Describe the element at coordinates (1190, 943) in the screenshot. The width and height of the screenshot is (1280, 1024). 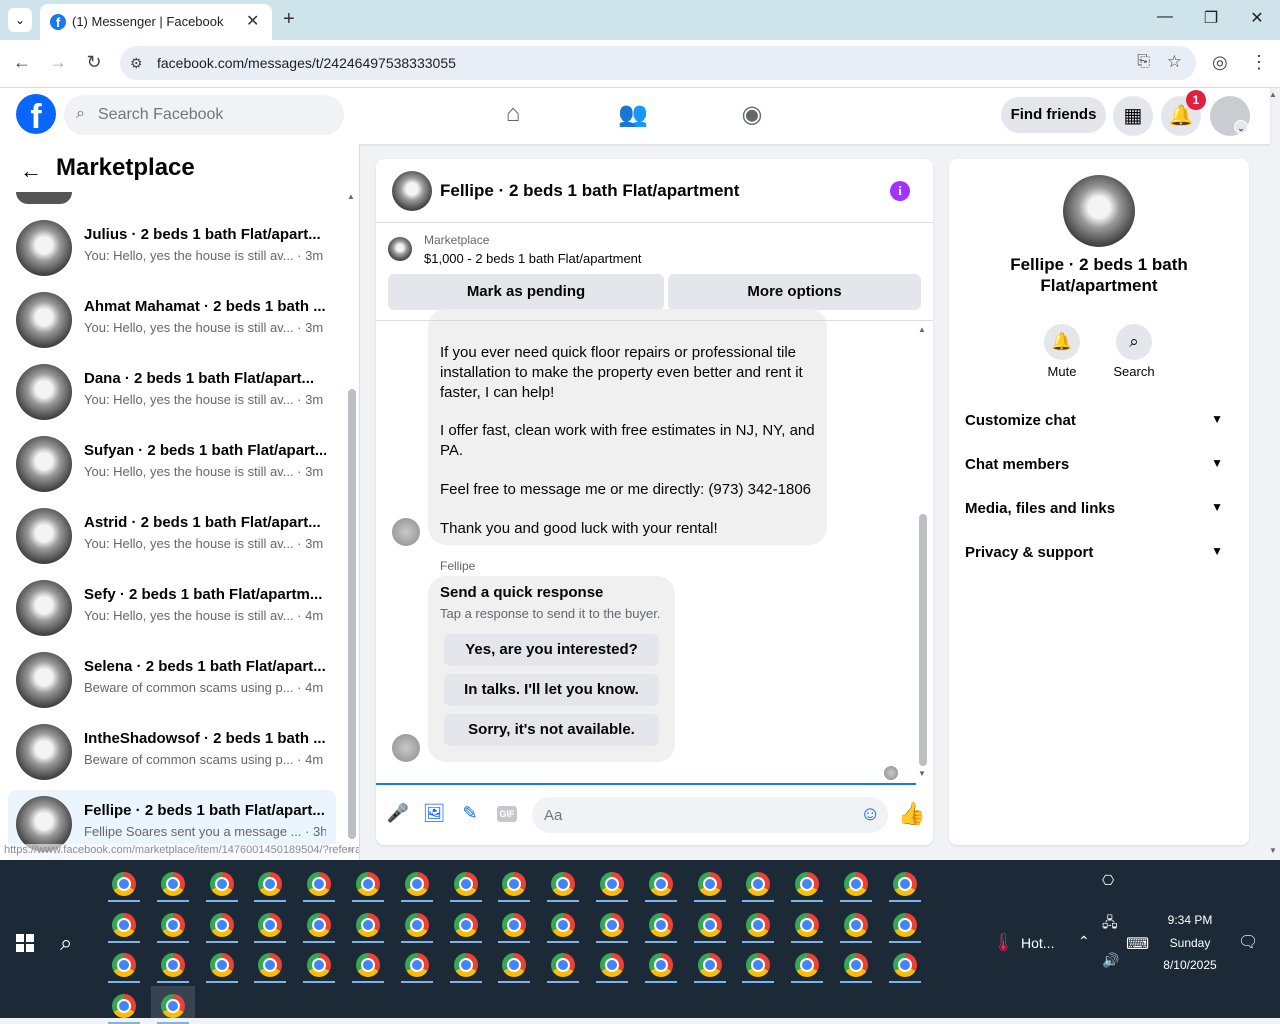
I see `clock-day: Sunday` at that location.